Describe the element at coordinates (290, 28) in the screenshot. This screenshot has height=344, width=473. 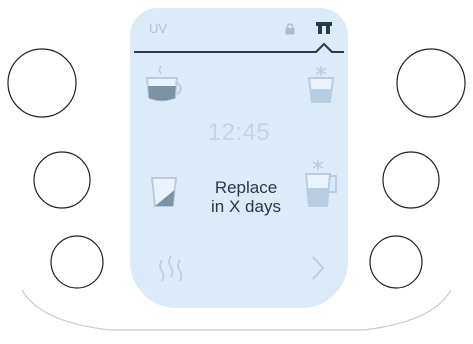
I see `lock-icon` at that location.